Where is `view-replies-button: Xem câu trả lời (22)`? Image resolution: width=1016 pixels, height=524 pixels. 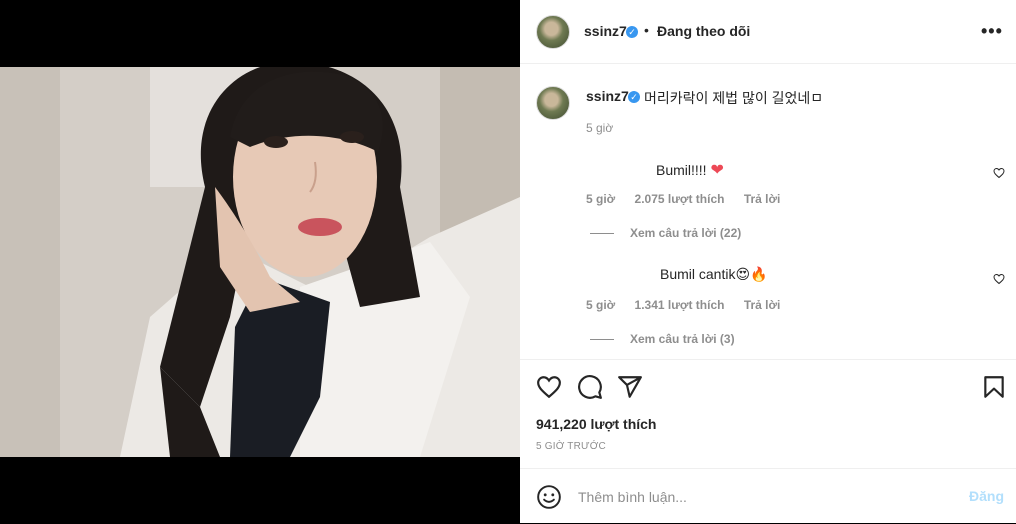
view-replies-button: Xem câu trả lời (22) is located at coordinates (665, 233).